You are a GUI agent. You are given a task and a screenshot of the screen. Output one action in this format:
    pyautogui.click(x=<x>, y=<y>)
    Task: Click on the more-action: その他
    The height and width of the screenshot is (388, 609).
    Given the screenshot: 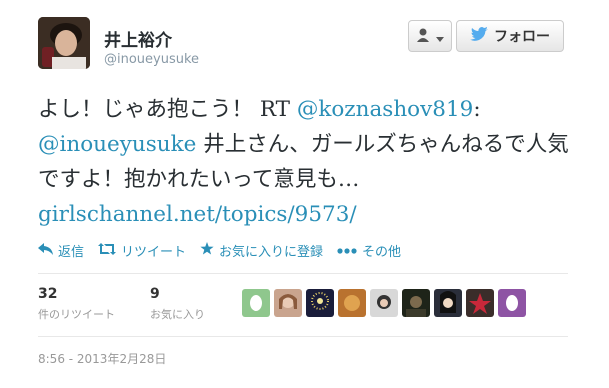 What is the action you would take?
    pyautogui.click(x=369, y=250)
    